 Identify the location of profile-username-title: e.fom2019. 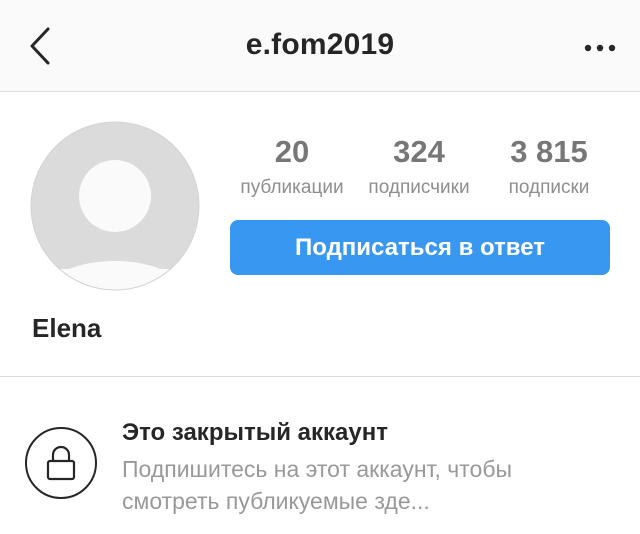
(320, 44).